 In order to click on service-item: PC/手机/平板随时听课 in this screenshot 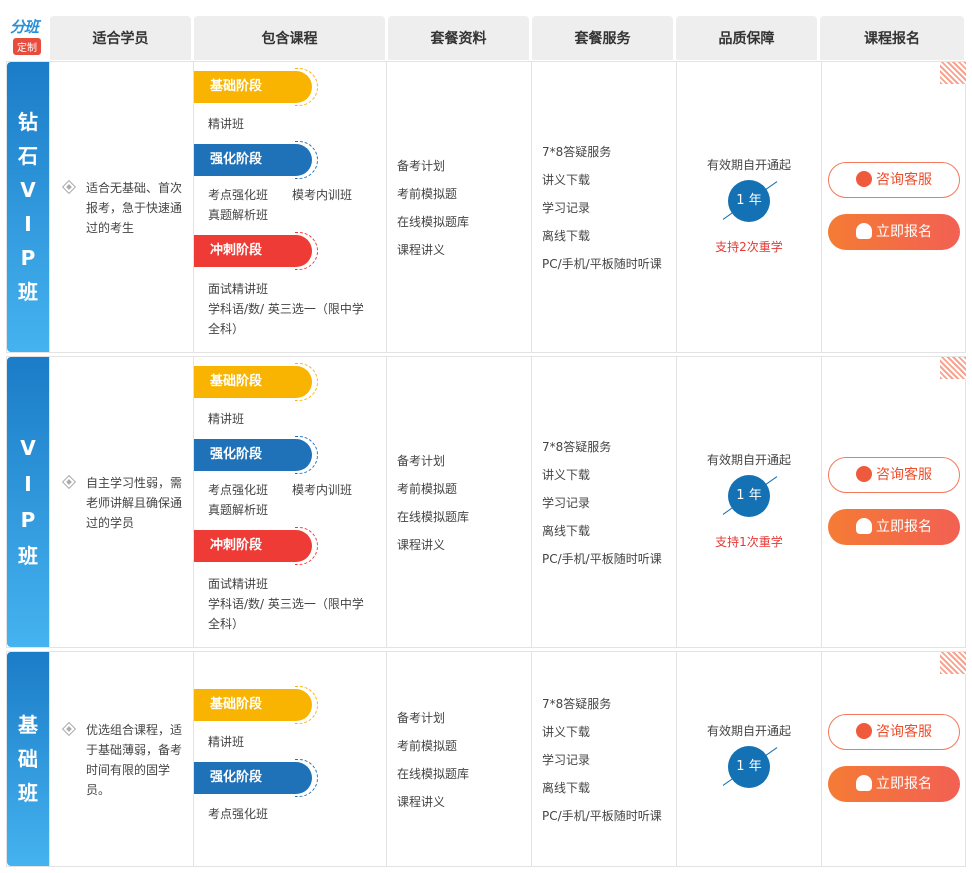, I will do `click(602, 816)`.